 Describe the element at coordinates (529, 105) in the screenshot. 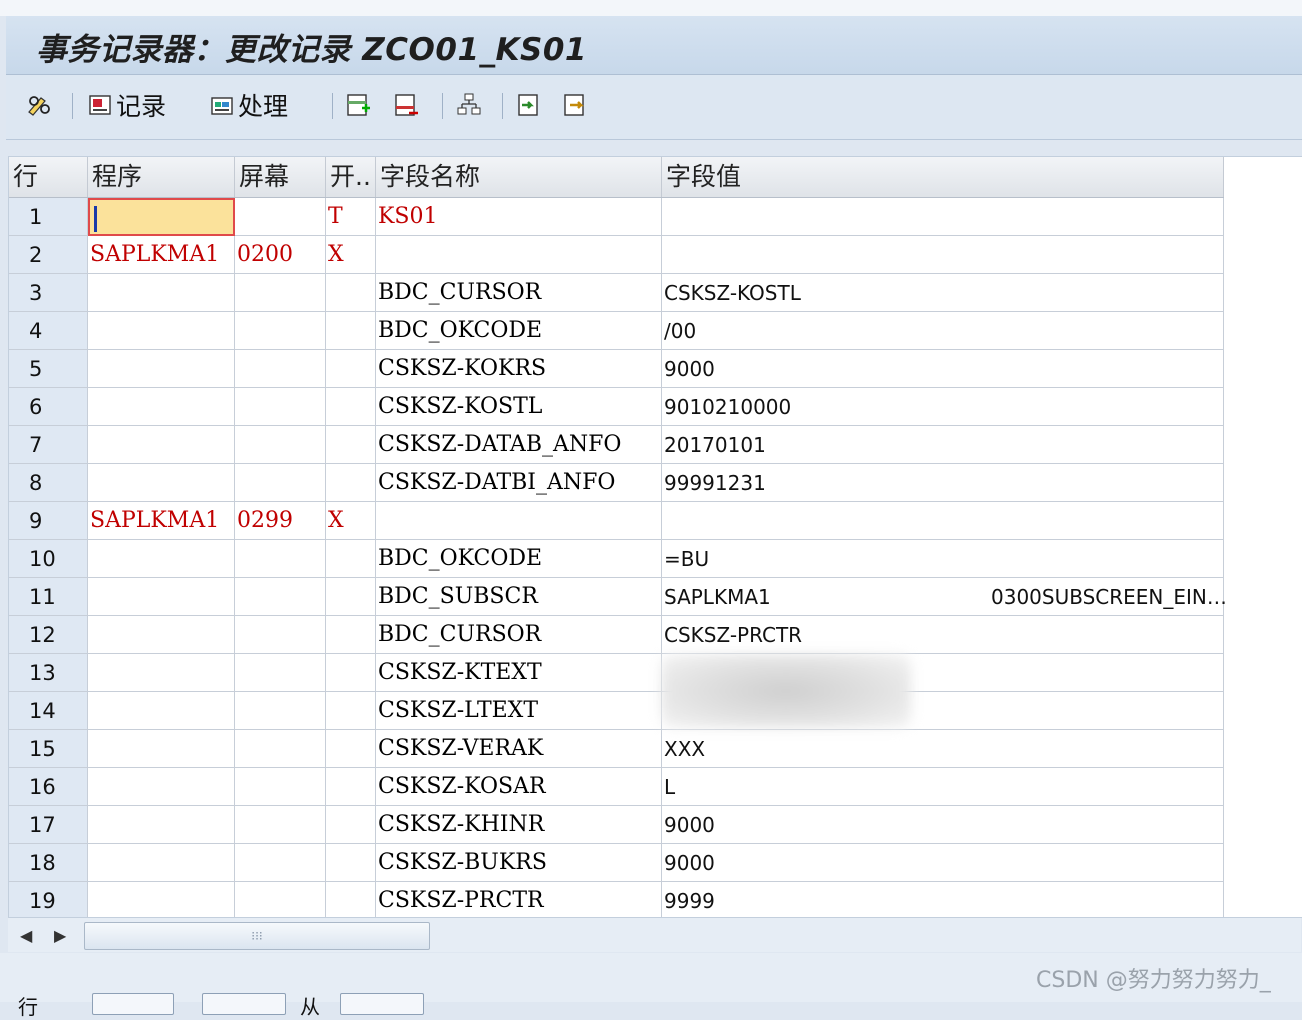

I see `import-button` at that location.